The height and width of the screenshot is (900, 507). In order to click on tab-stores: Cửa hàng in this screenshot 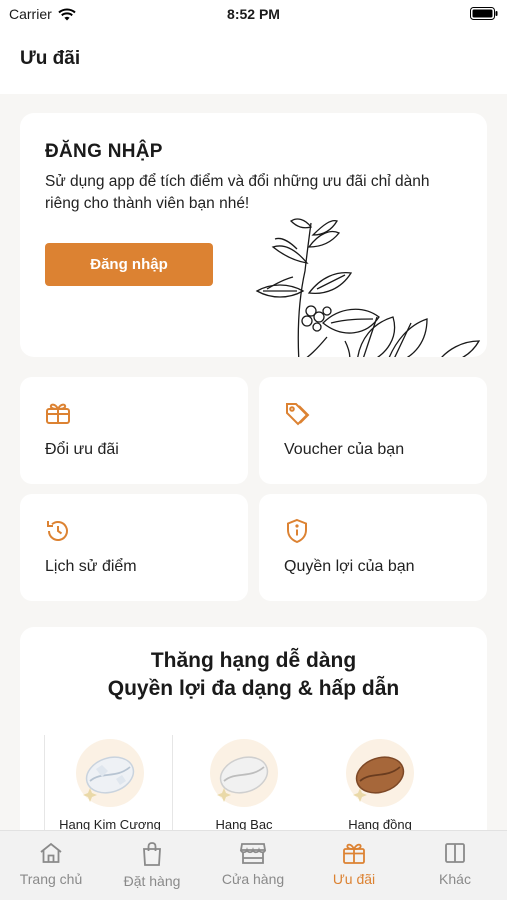, I will do `click(253, 864)`.